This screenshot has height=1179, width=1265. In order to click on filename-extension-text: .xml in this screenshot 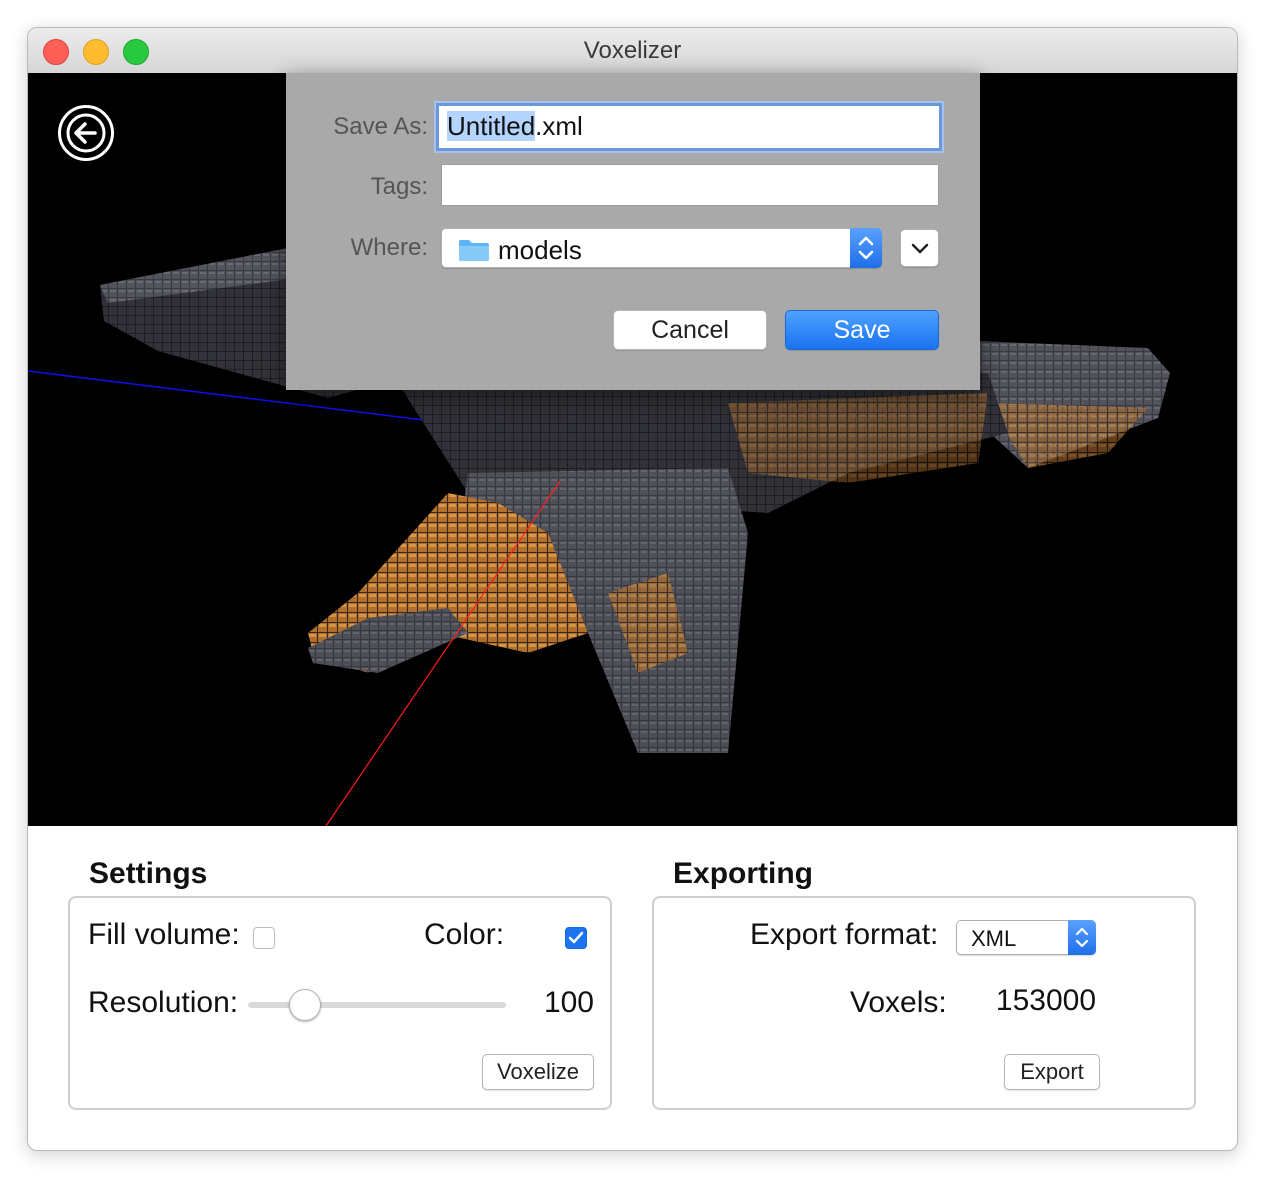, I will do `click(559, 126)`.